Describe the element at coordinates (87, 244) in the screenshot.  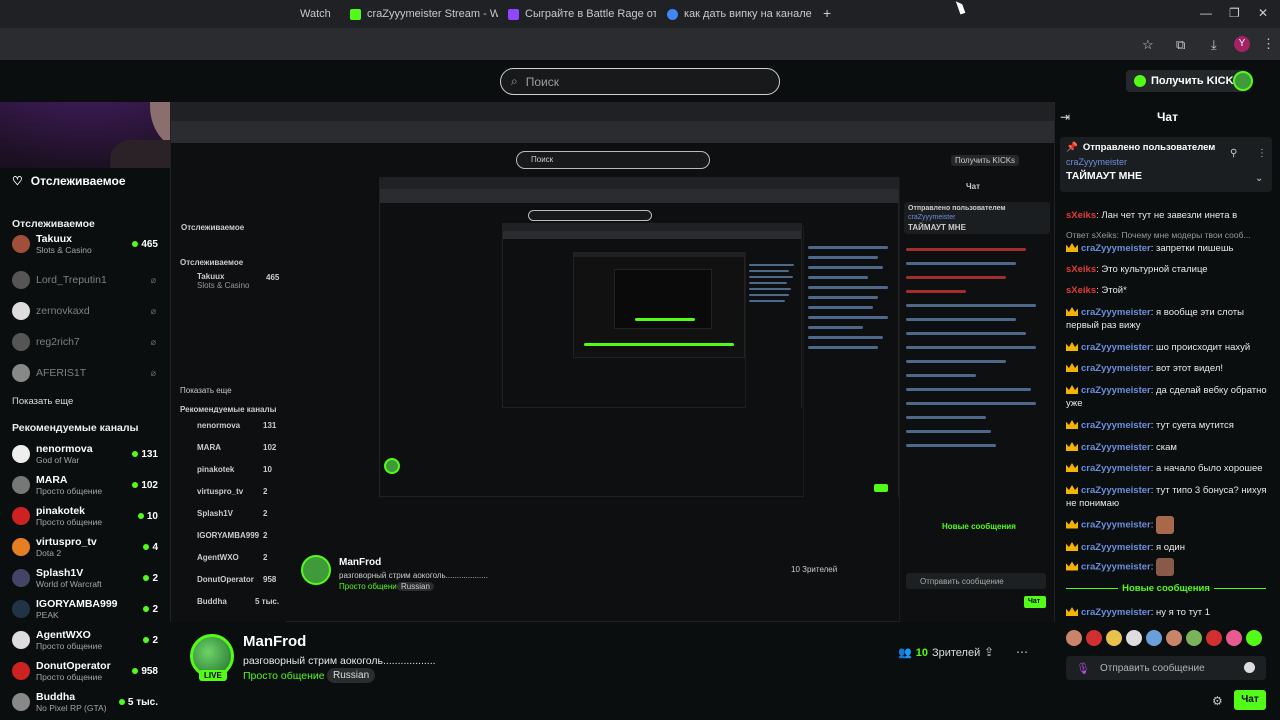
I see `sidebar-item-takuux: Takuux Slots & Casino 465` at that location.